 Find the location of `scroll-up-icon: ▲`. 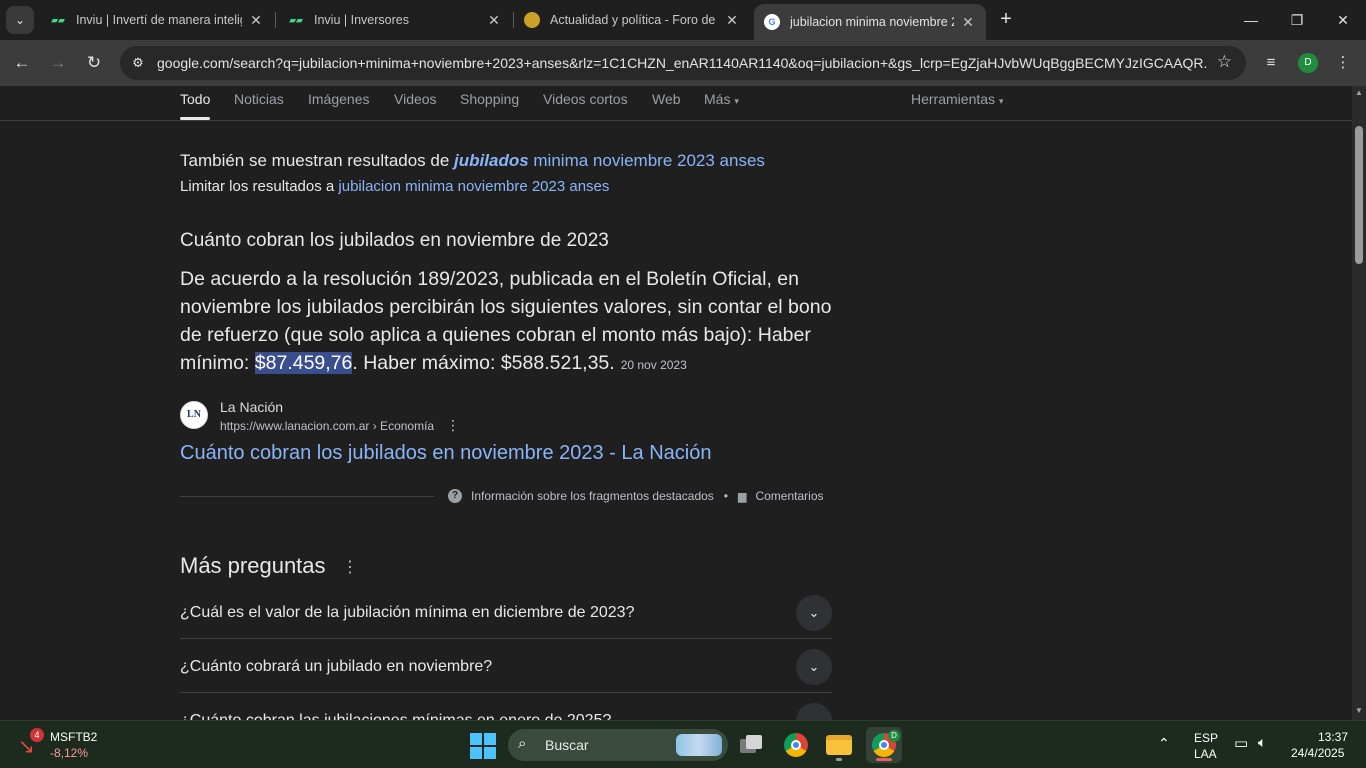

scroll-up-icon: ▲ is located at coordinates (1359, 92).